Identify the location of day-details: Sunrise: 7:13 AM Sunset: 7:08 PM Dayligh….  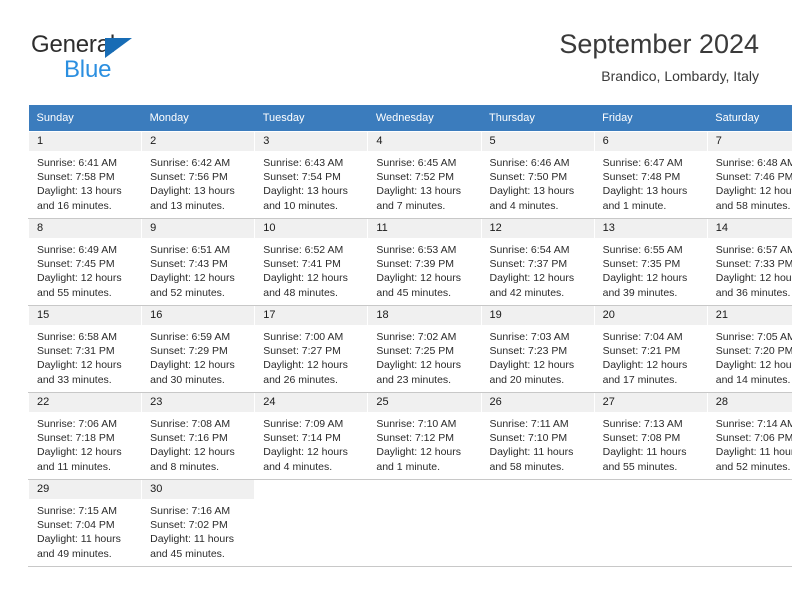
(651, 443).